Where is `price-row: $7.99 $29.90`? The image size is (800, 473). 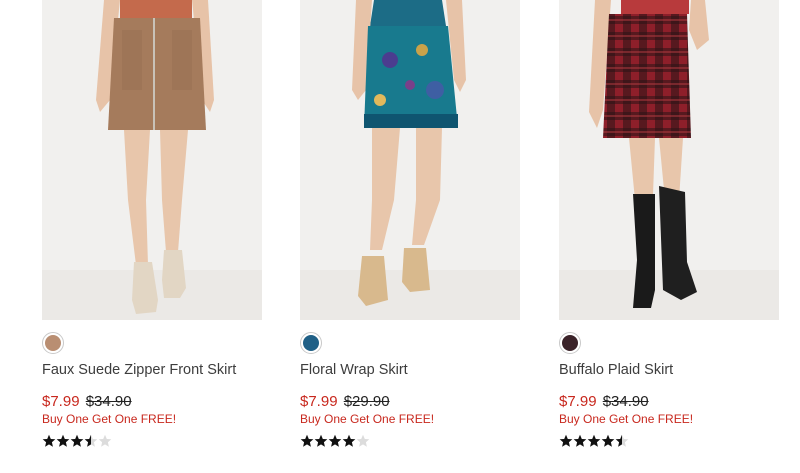 price-row: $7.99 $29.90 is located at coordinates (345, 401).